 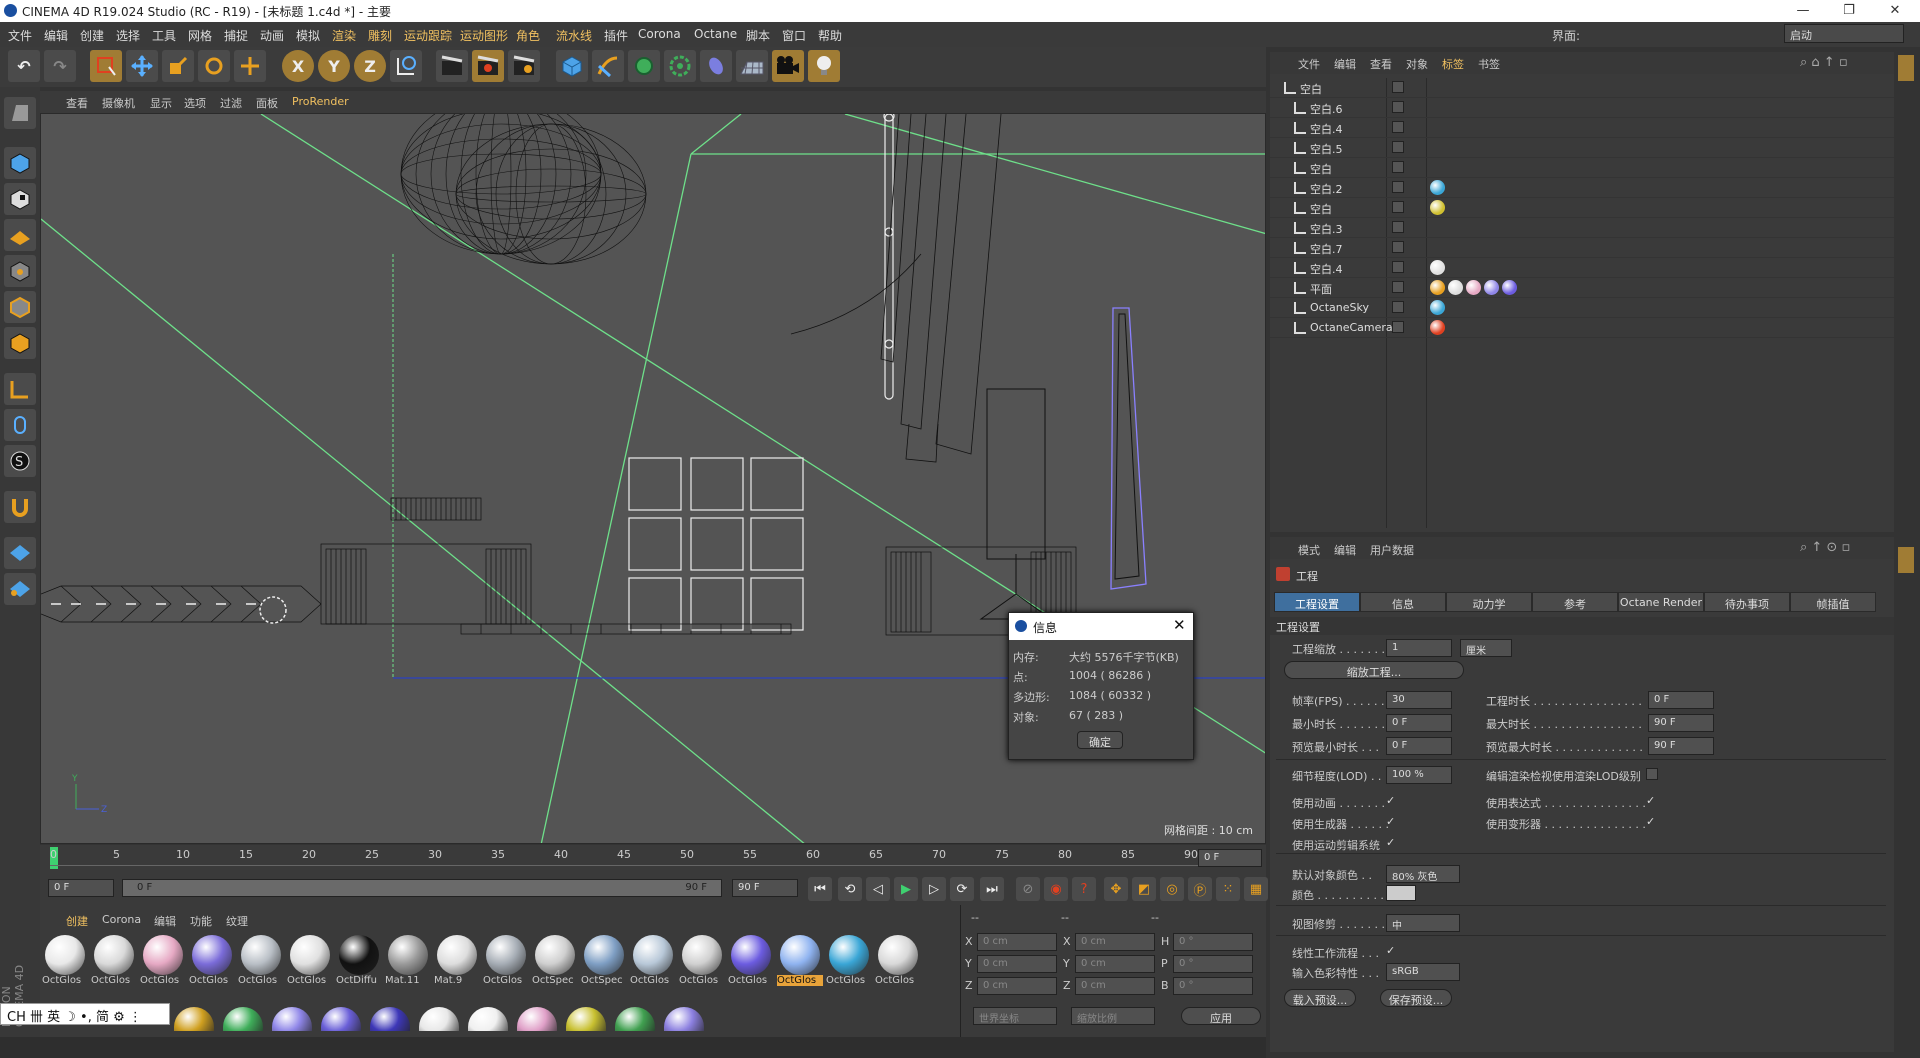 I want to click on make-editable-icon, so click(x=20, y=113).